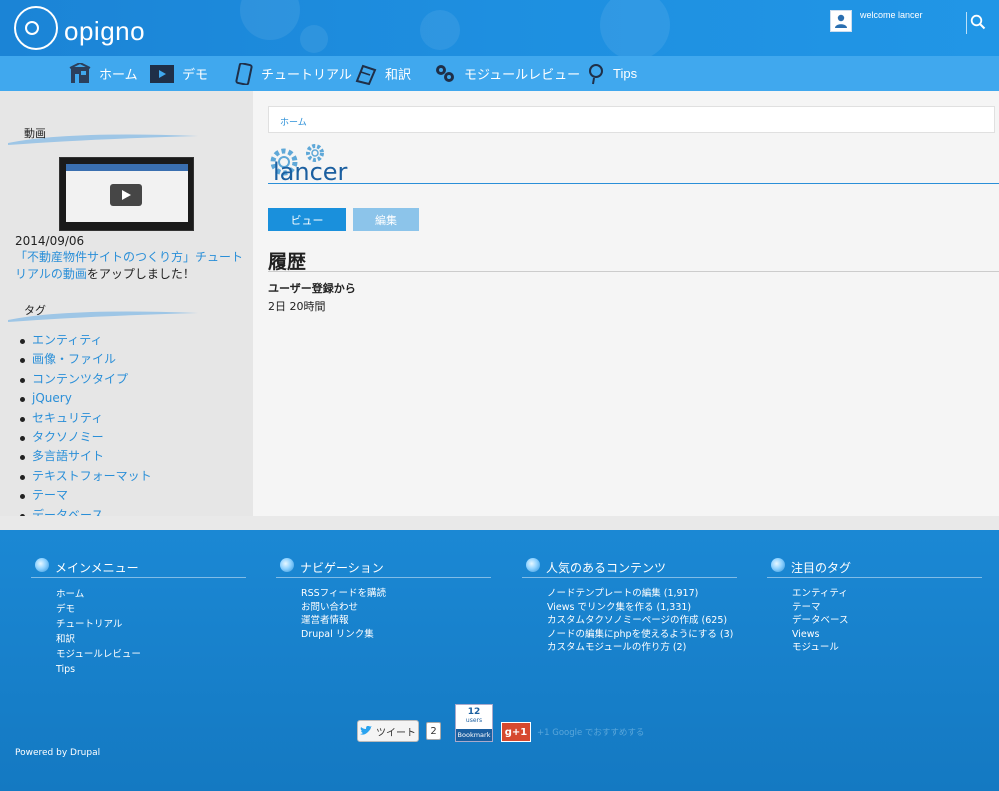 This screenshot has height=791, width=999. I want to click on tag-link: セキュリティ, so click(86, 418).